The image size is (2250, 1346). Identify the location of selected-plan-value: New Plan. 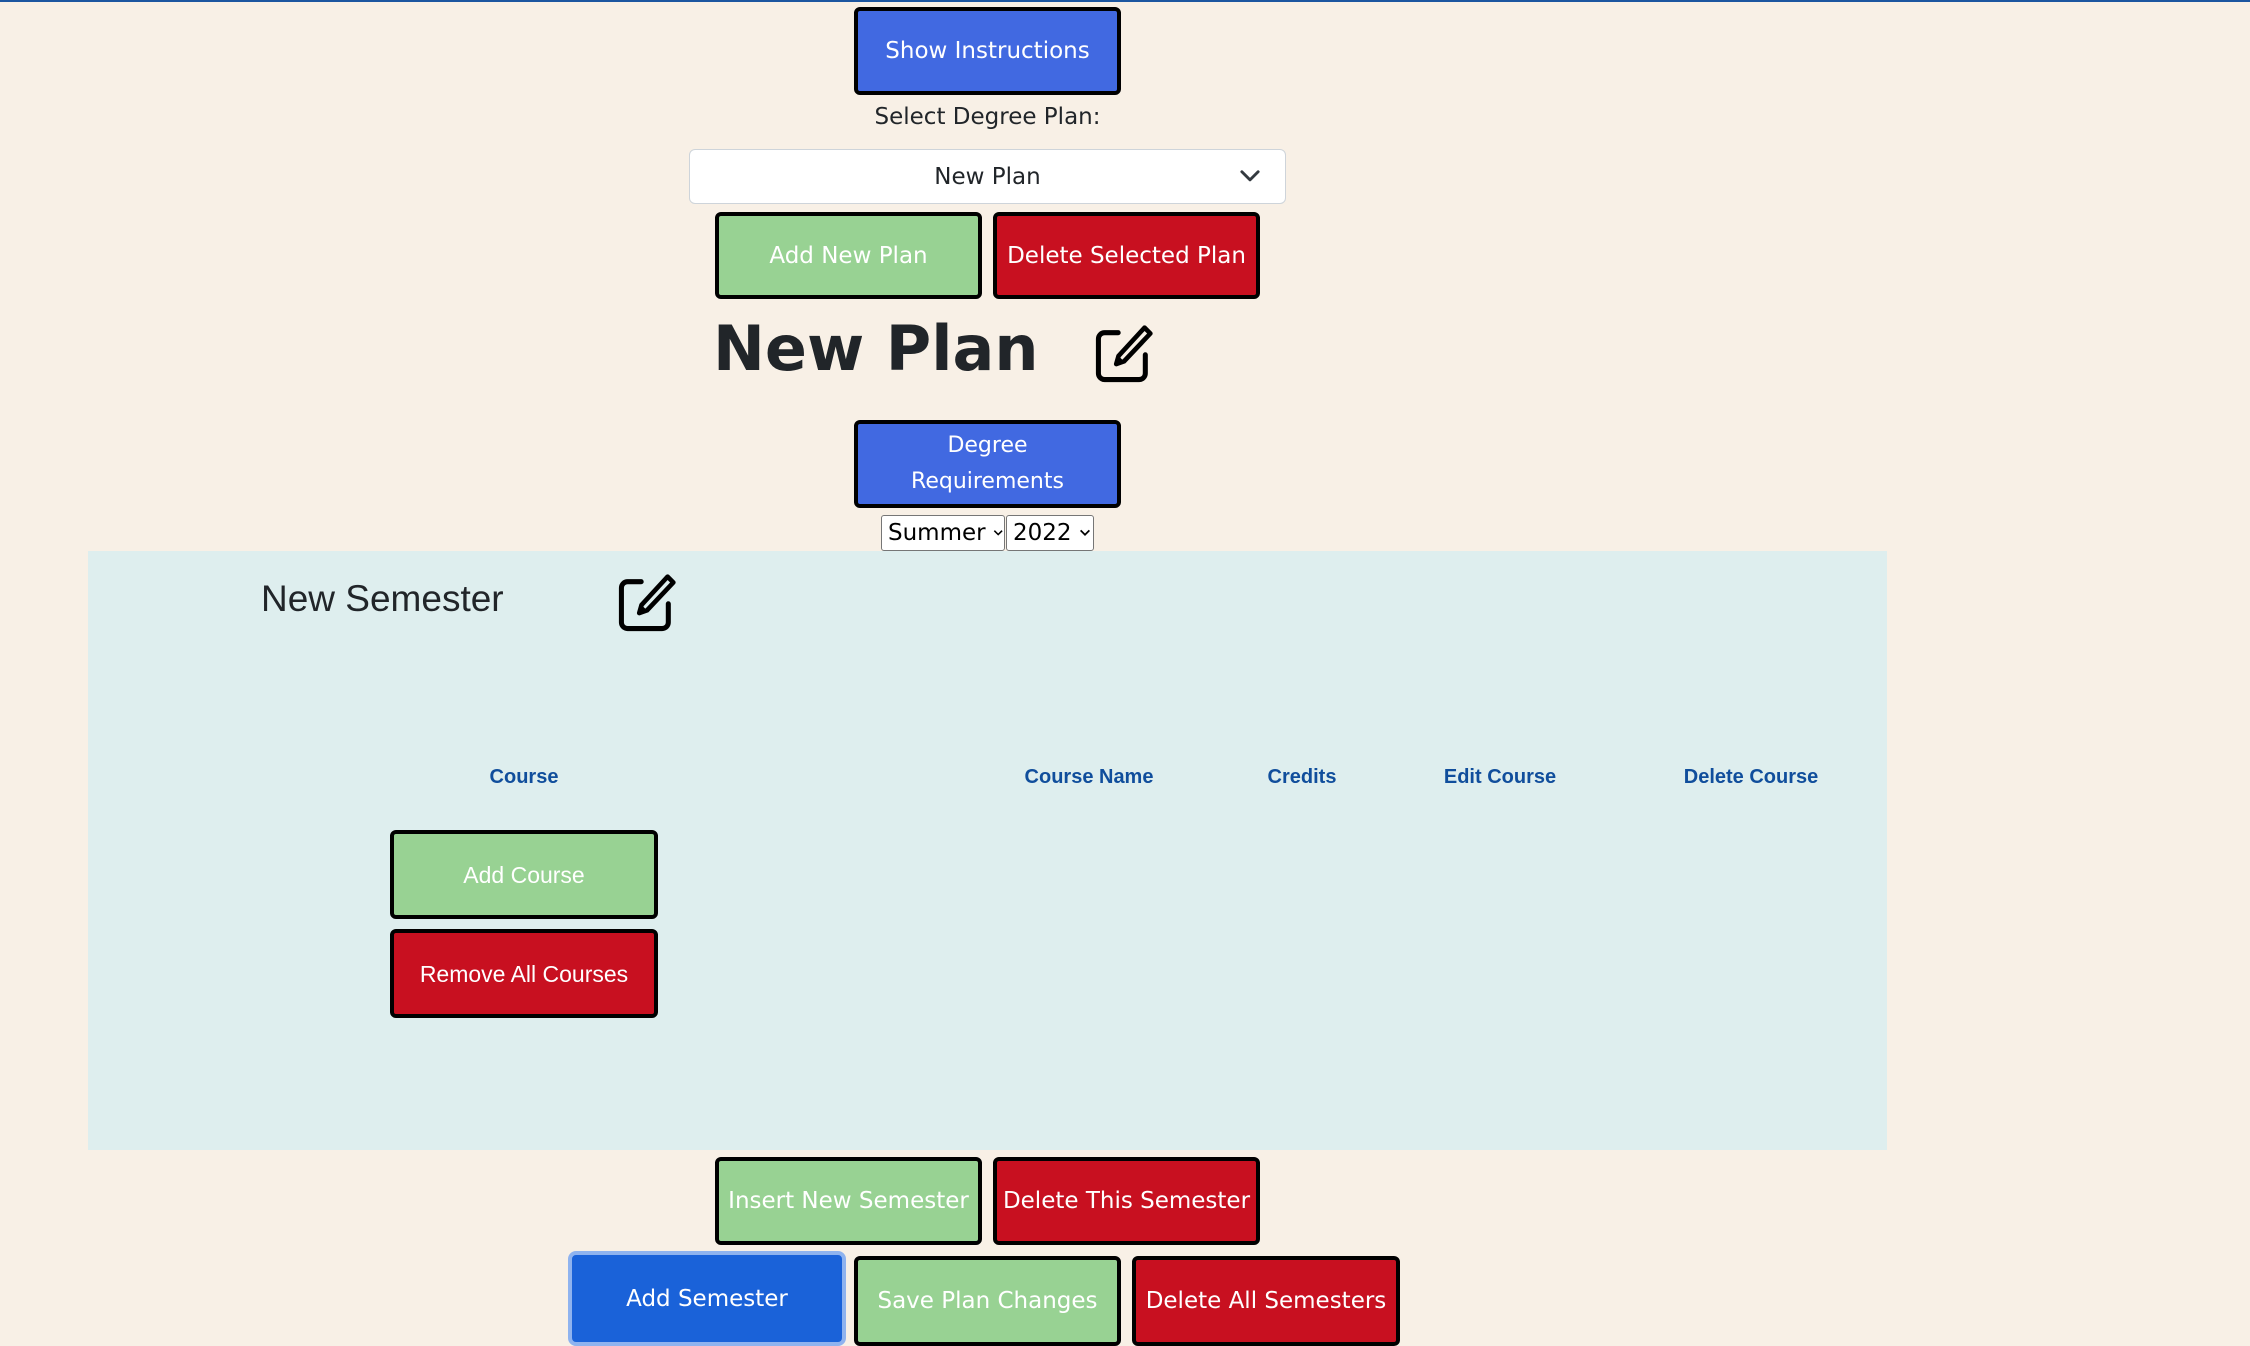
(987, 176).